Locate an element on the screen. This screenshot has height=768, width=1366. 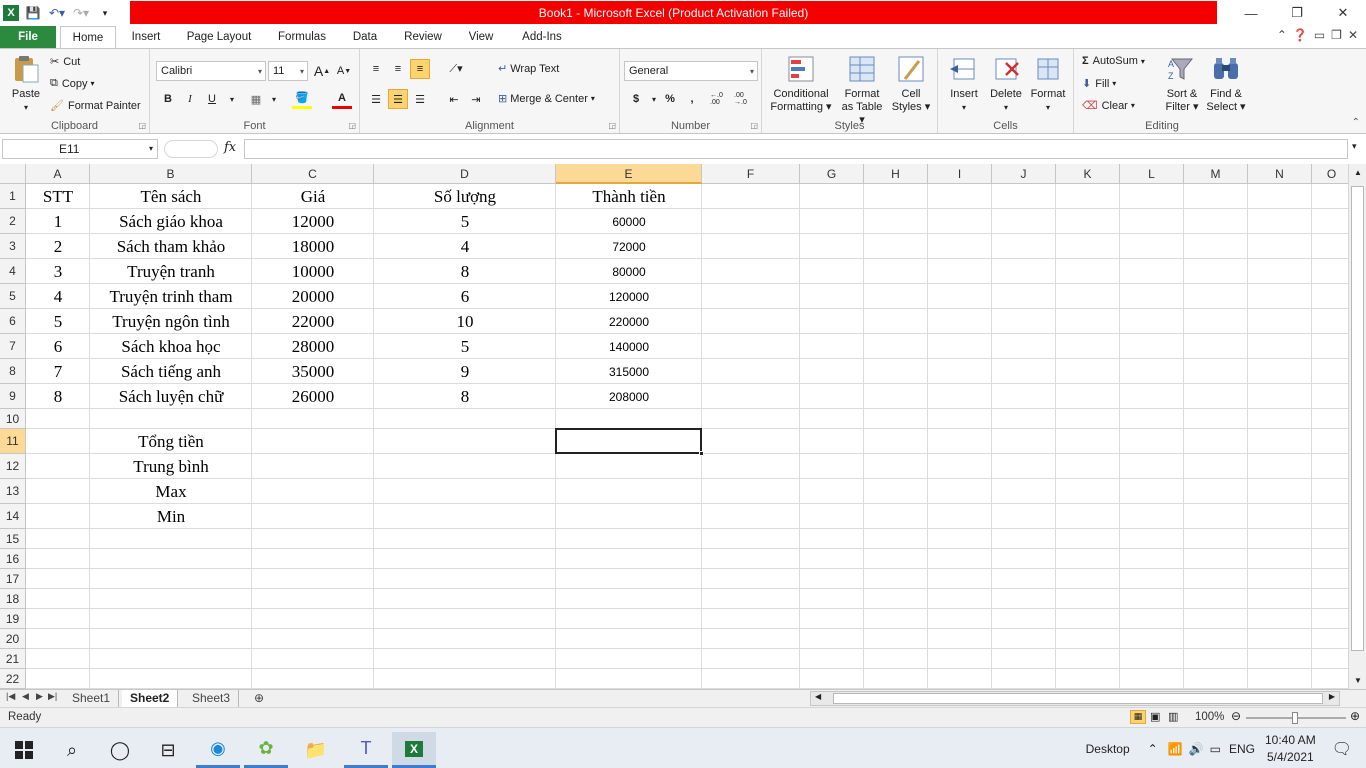
find-select-button: Find & Select ▾ is located at coordinates (1226, 83).